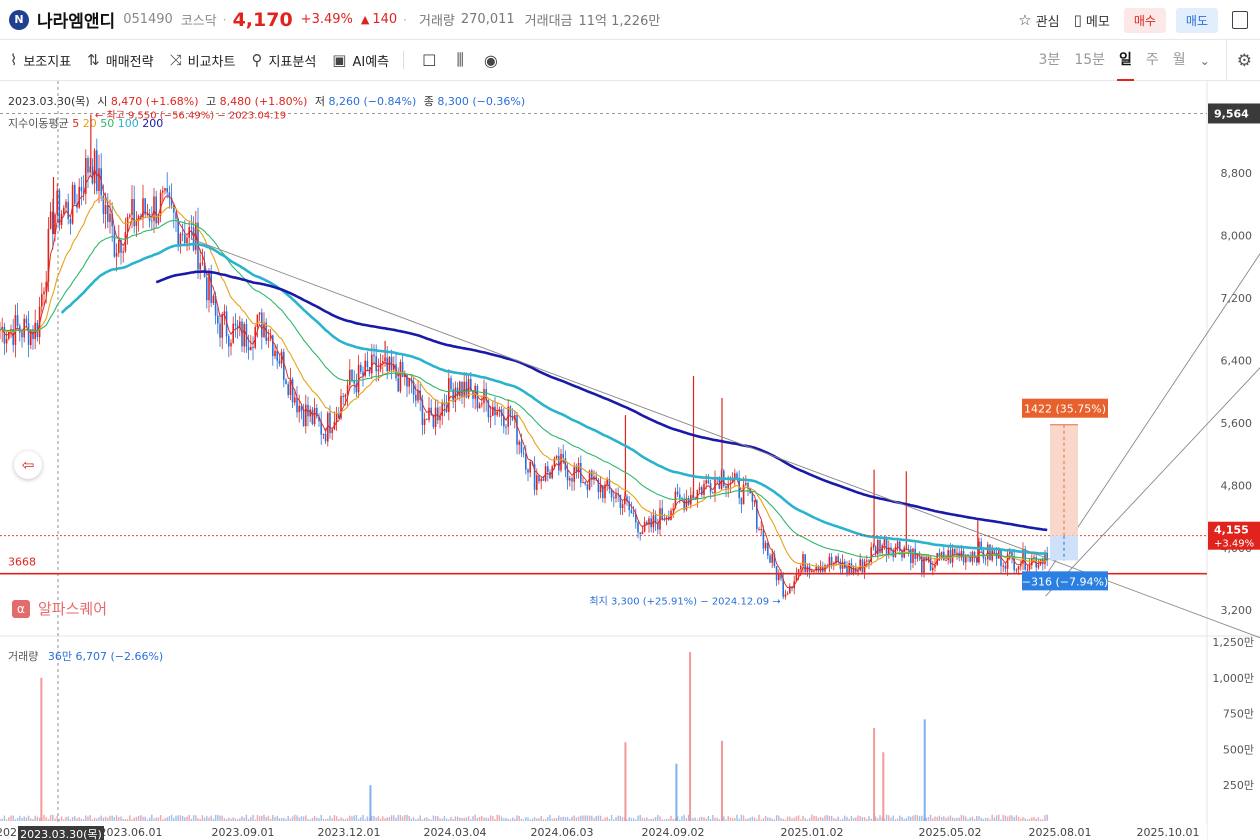 The height and width of the screenshot is (840, 1260). What do you see at coordinates (1196, 20) in the screenshot?
I see `sell-button: 매도` at bounding box center [1196, 20].